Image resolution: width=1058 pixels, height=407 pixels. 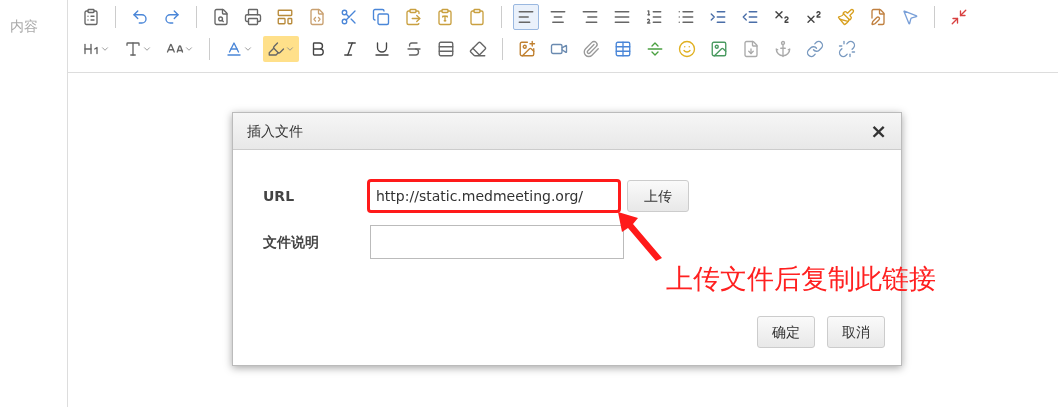 What do you see at coordinates (24, 26) in the screenshot?
I see `field-label: 内容` at bounding box center [24, 26].